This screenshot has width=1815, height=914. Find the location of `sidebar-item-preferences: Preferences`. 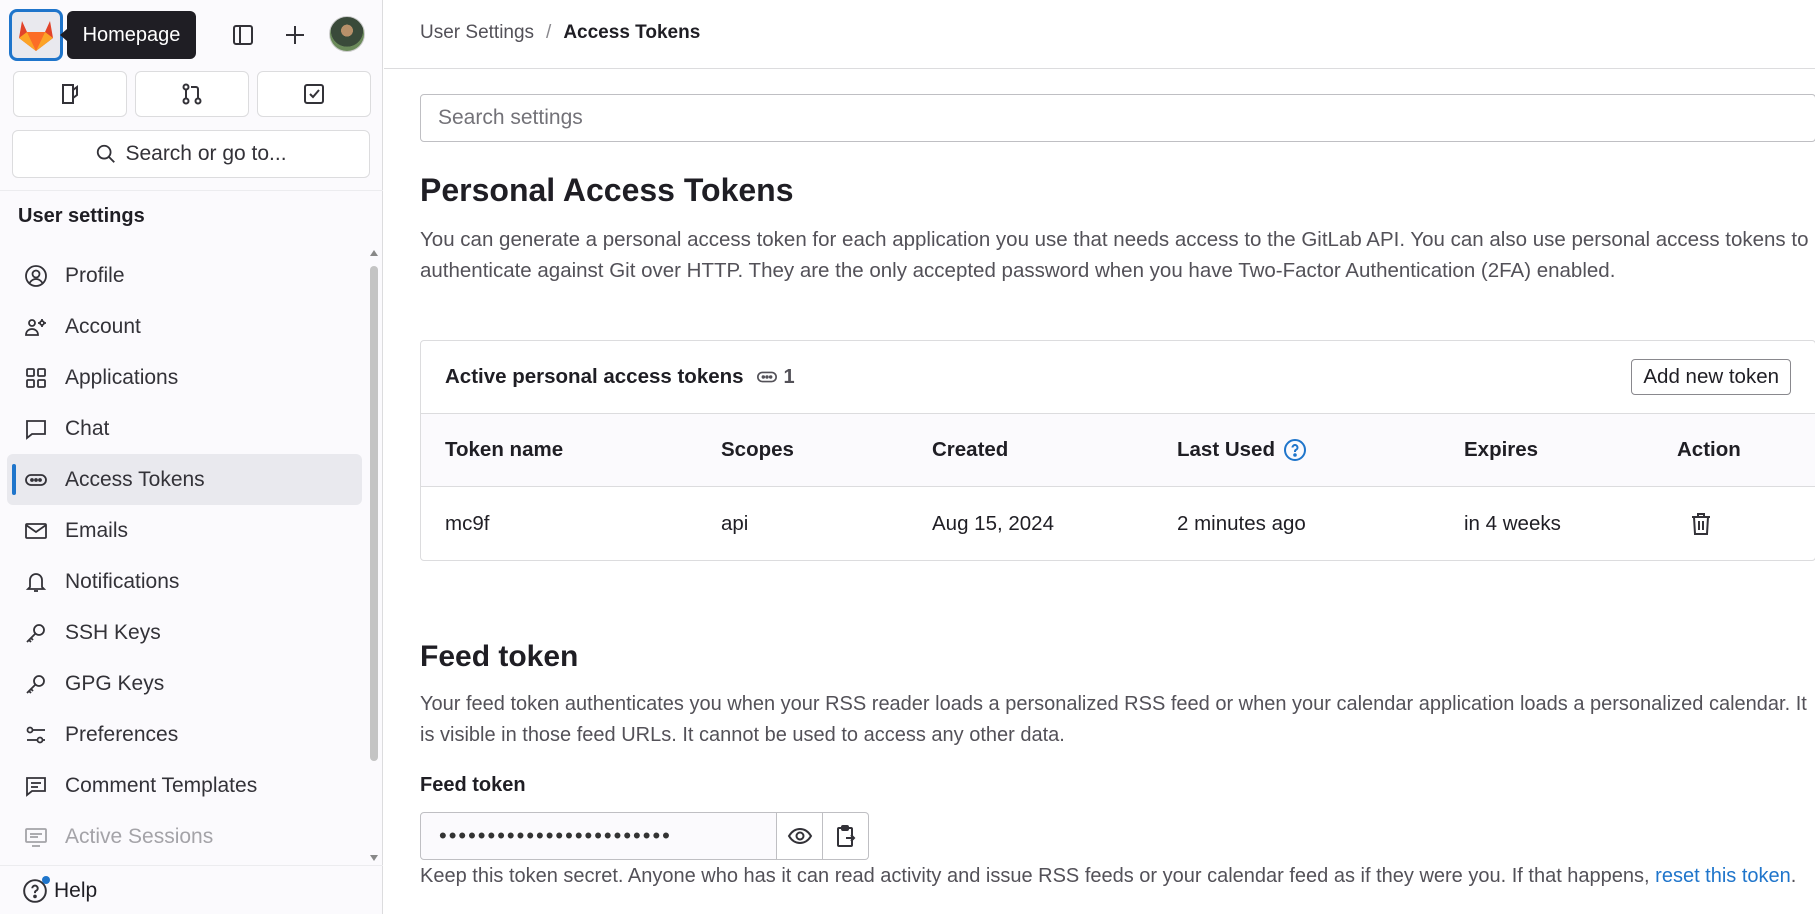

sidebar-item-preferences: Preferences is located at coordinates (184, 734).